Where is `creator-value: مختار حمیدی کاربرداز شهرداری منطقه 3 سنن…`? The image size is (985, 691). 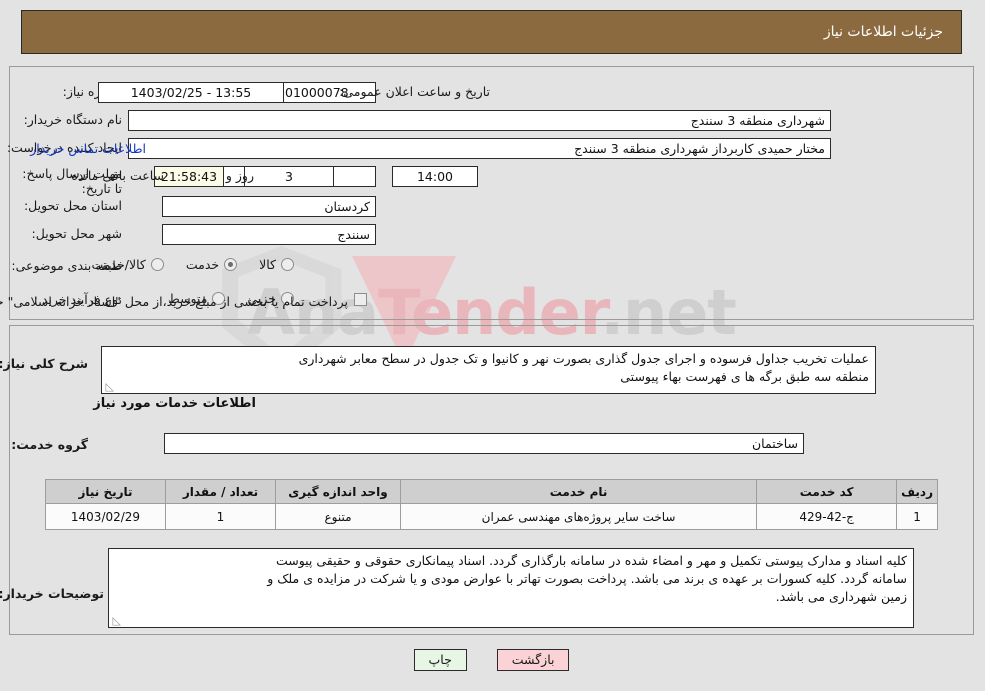
creator-value: مختار حمیدی کاربرداز شهرداری منطقه 3 سنن… is located at coordinates (480, 148).